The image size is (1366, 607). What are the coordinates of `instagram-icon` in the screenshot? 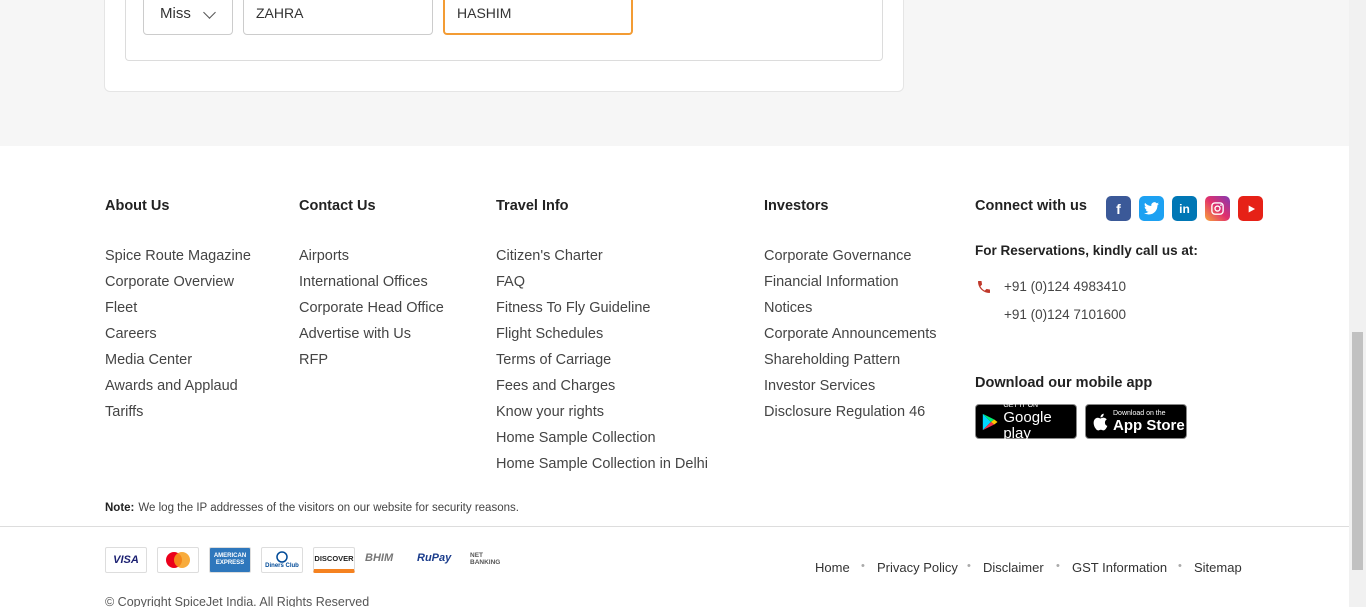 It's located at (1217, 208).